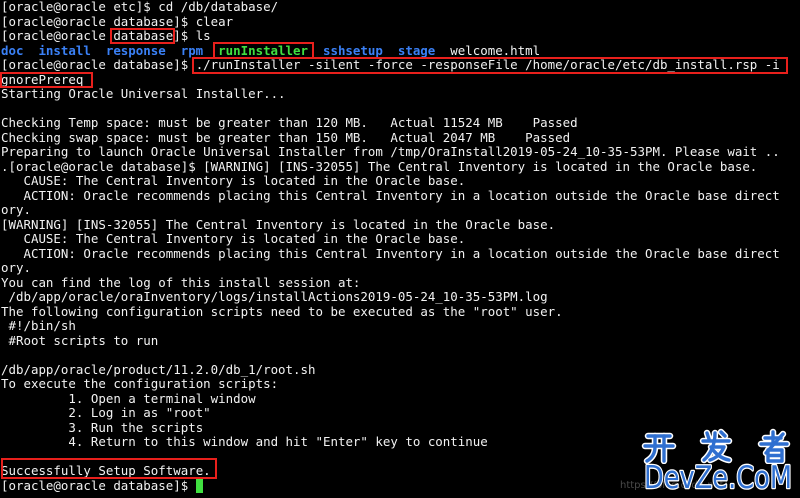  What do you see at coordinates (142, 36) in the screenshot?
I see `annotation-box-database-dir` at bounding box center [142, 36].